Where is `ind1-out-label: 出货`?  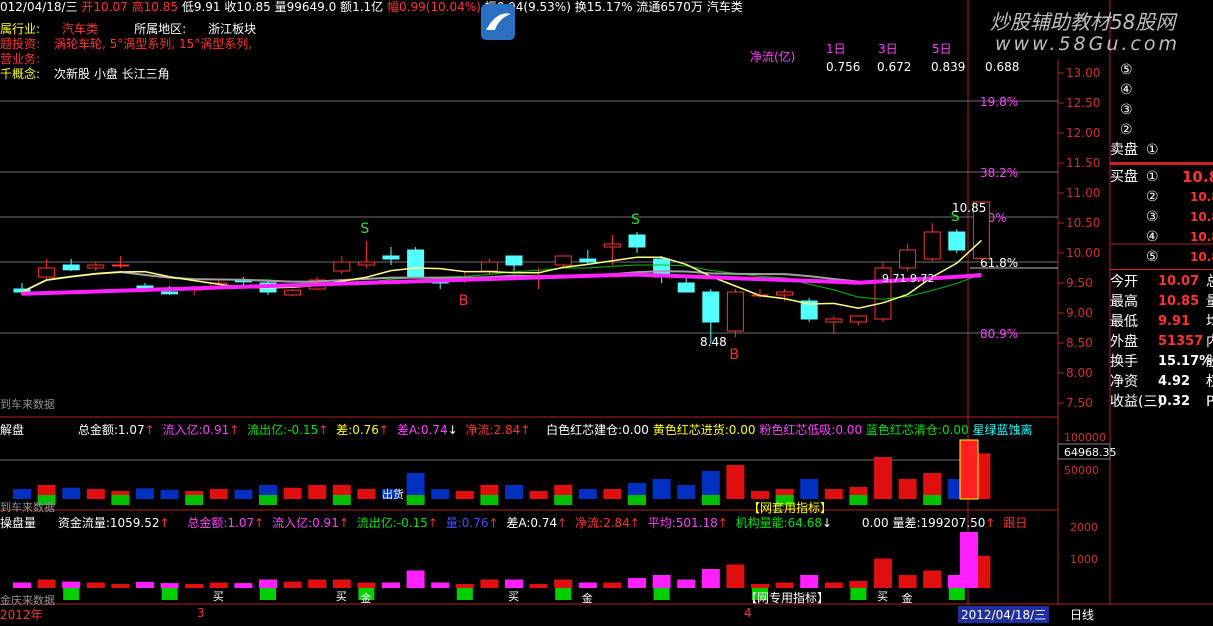
ind1-out-label: 出货 is located at coordinates (393, 494).